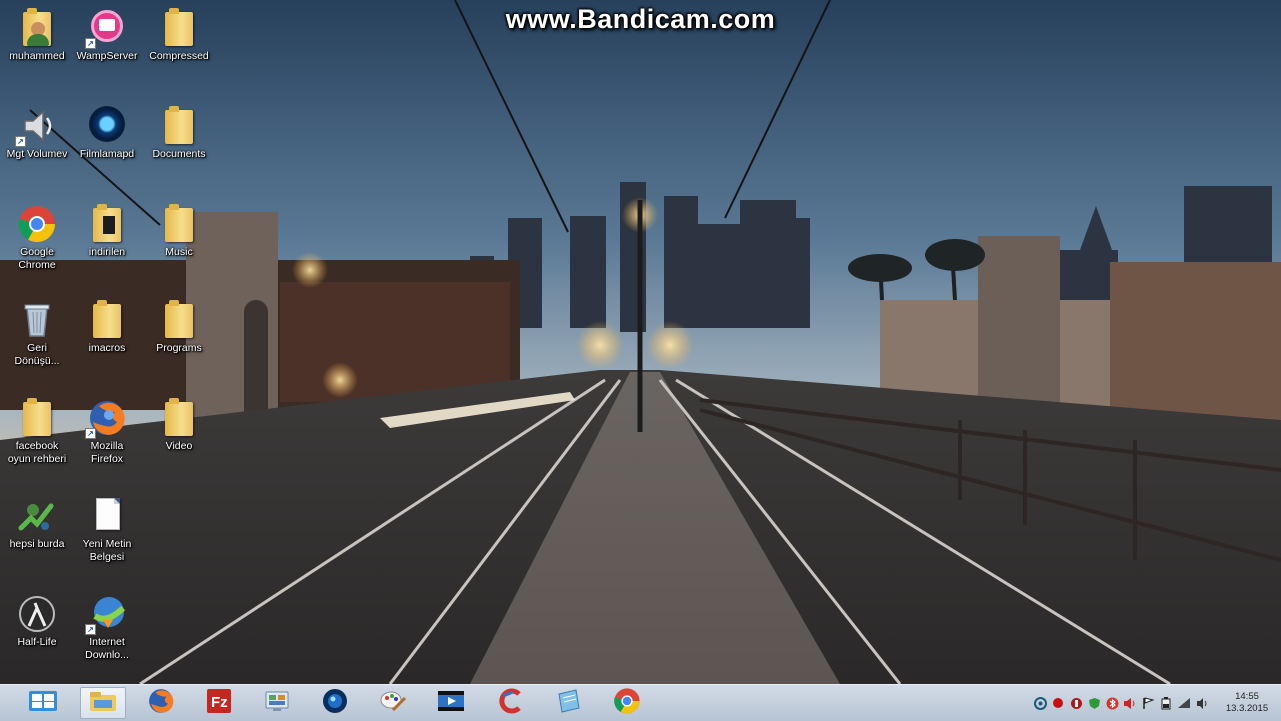 This screenshot has width=1281, height=721. What do you see at coordinates (36, 126) in the screenshot?
I see `speaker-icon: ↗` at bounding box center [36, 126].